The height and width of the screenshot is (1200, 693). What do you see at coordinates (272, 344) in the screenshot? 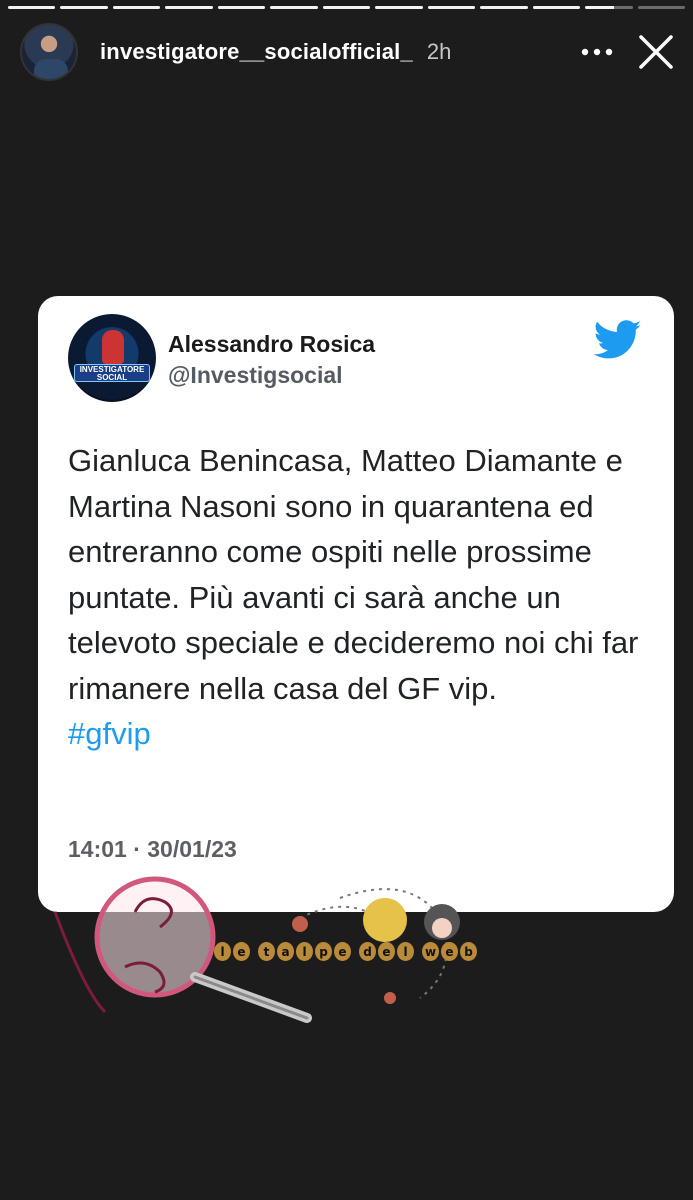
I see `tweet-author-name: Alessandro Rosica` at bounding box center [272, 344].